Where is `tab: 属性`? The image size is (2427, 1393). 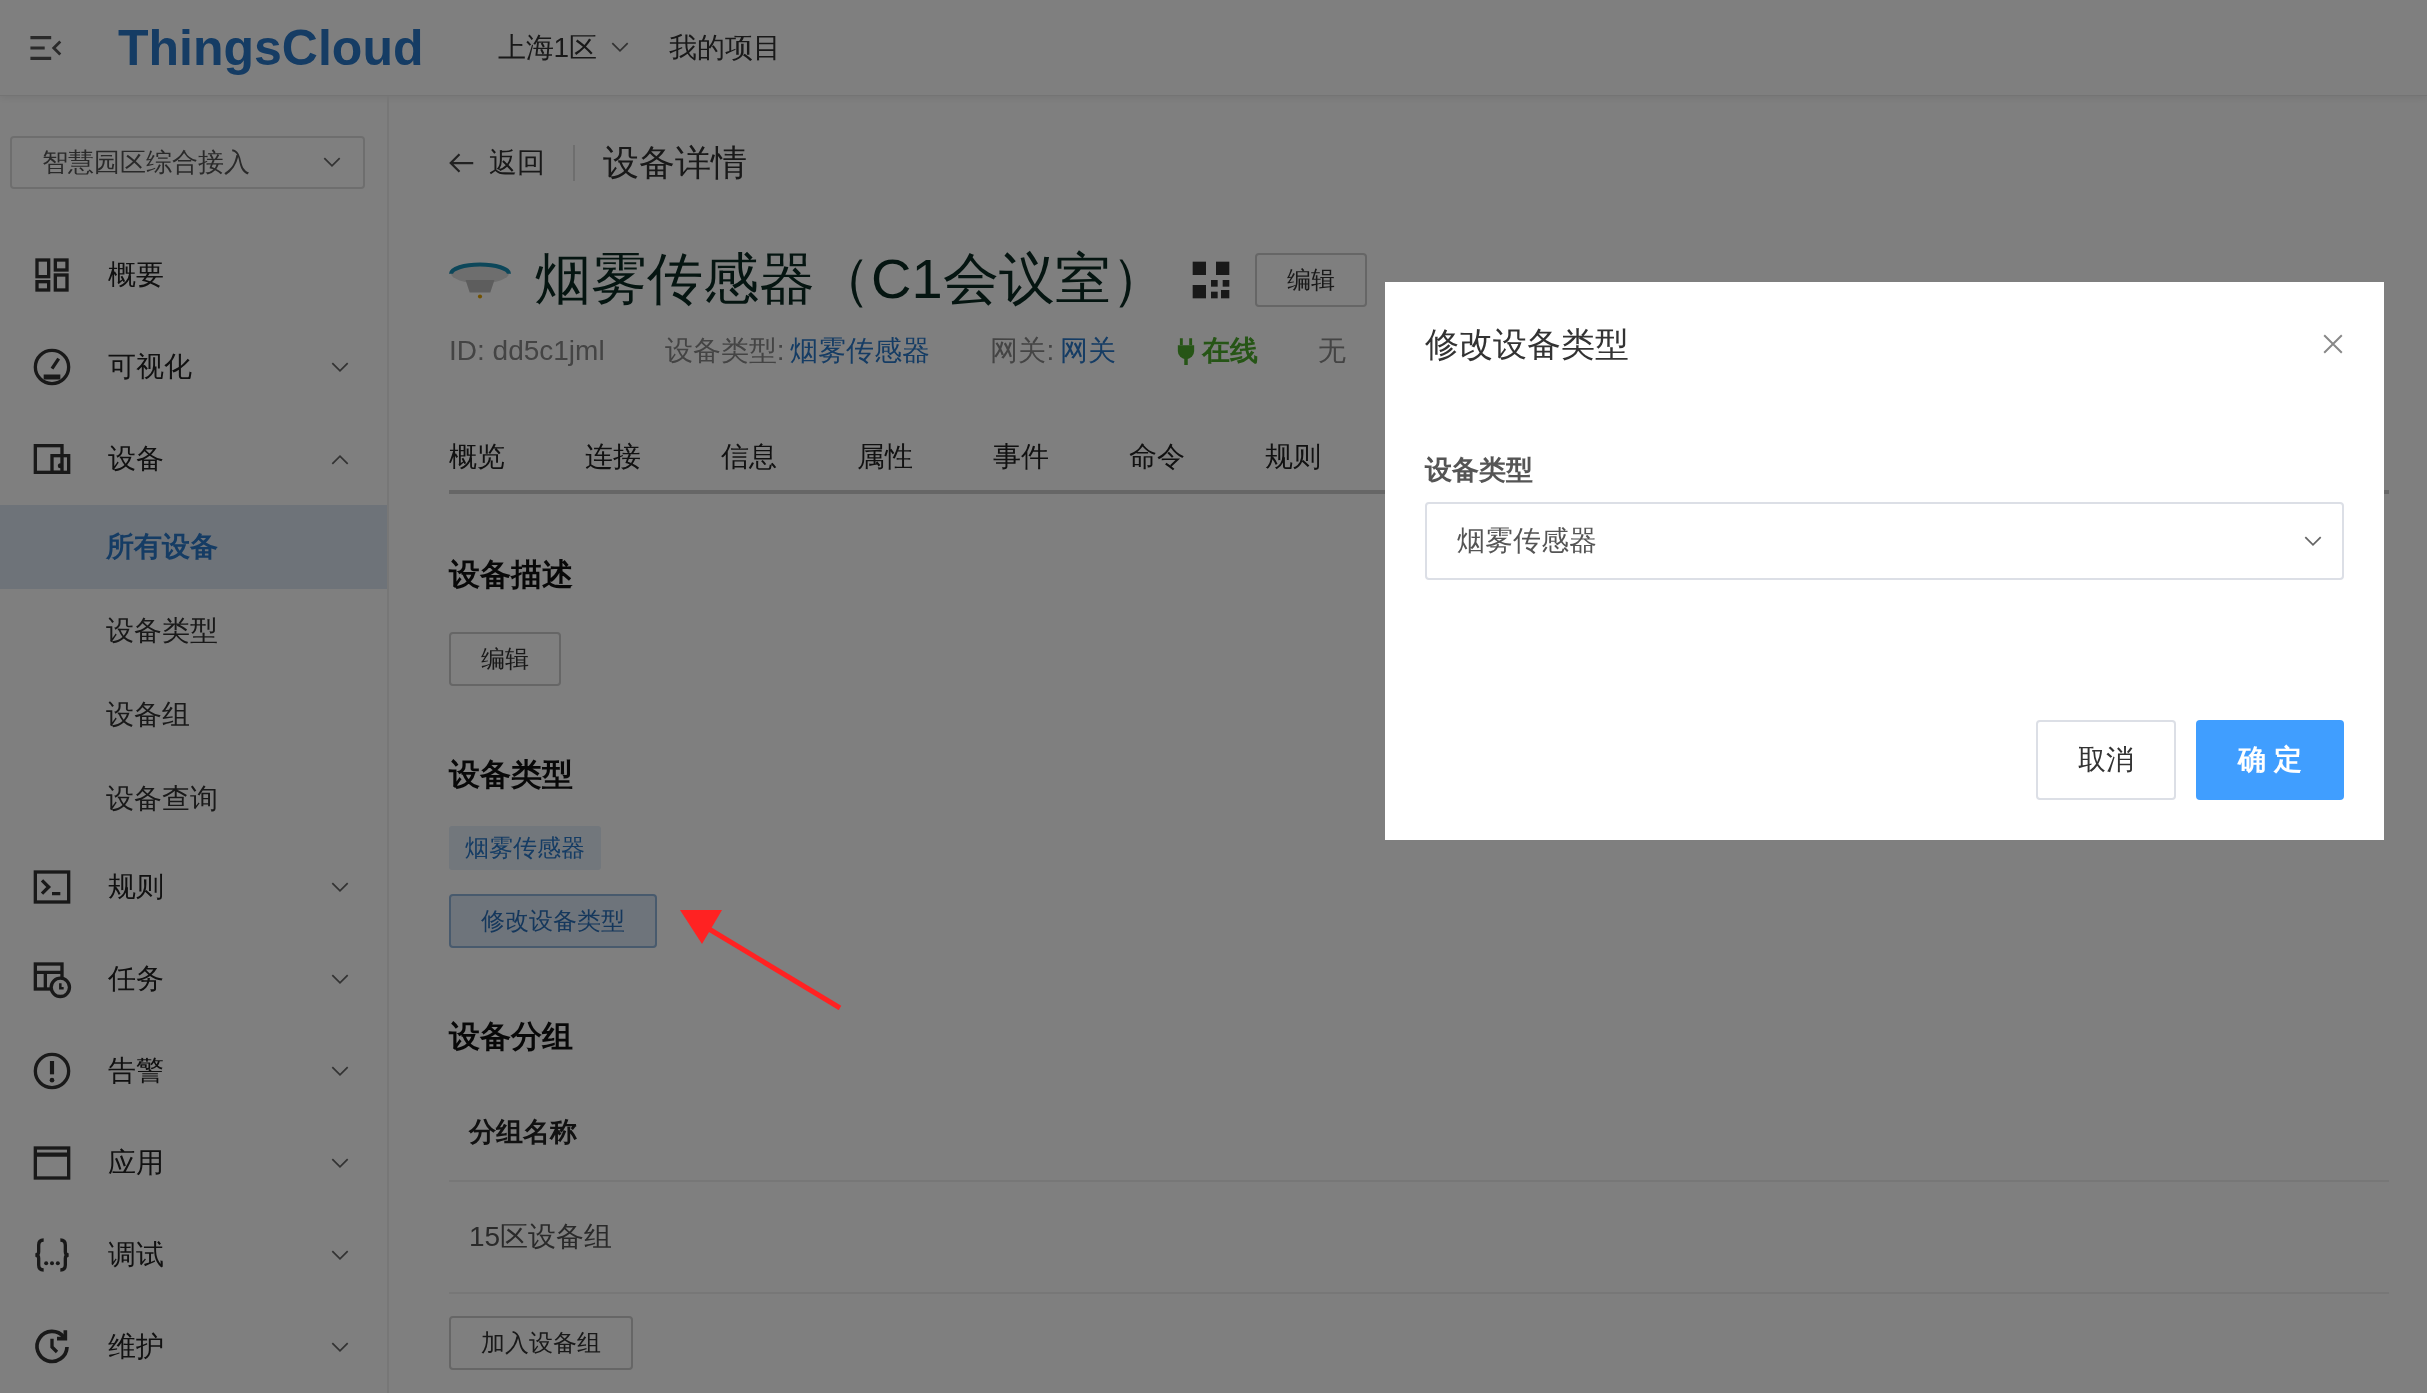 tab: 属性 is located at coordinates (885, 457).